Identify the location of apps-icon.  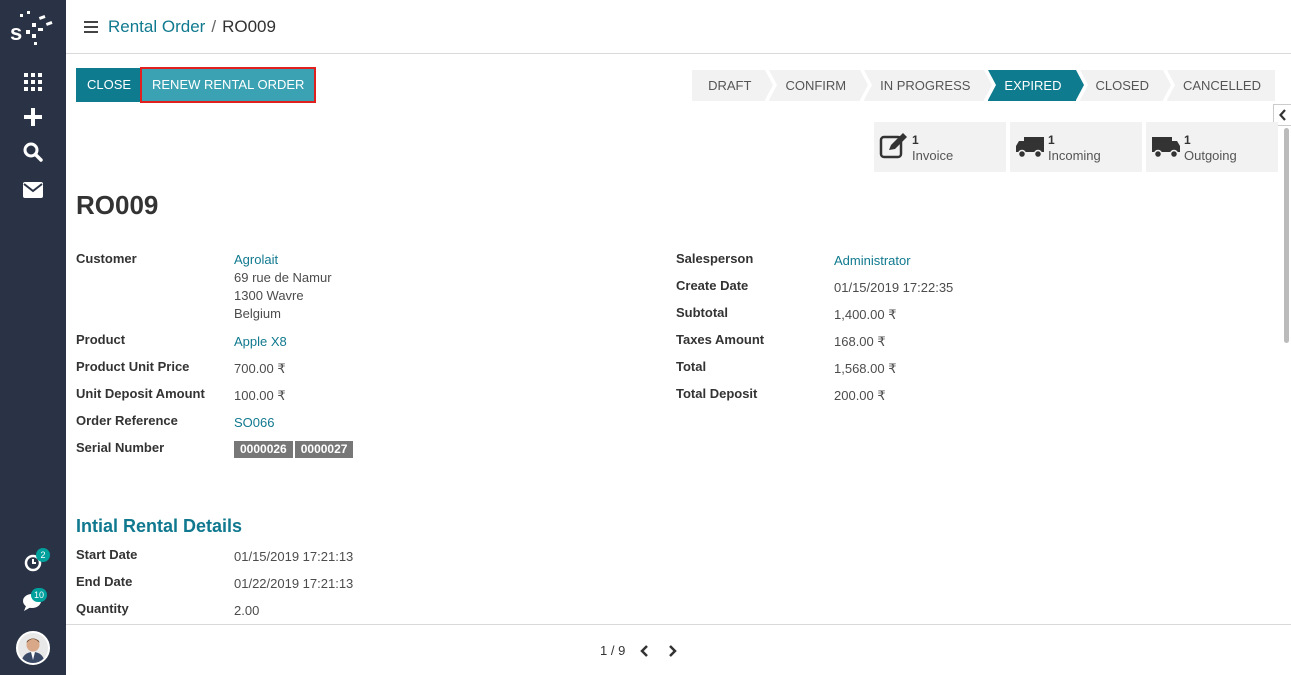
(33, 82).